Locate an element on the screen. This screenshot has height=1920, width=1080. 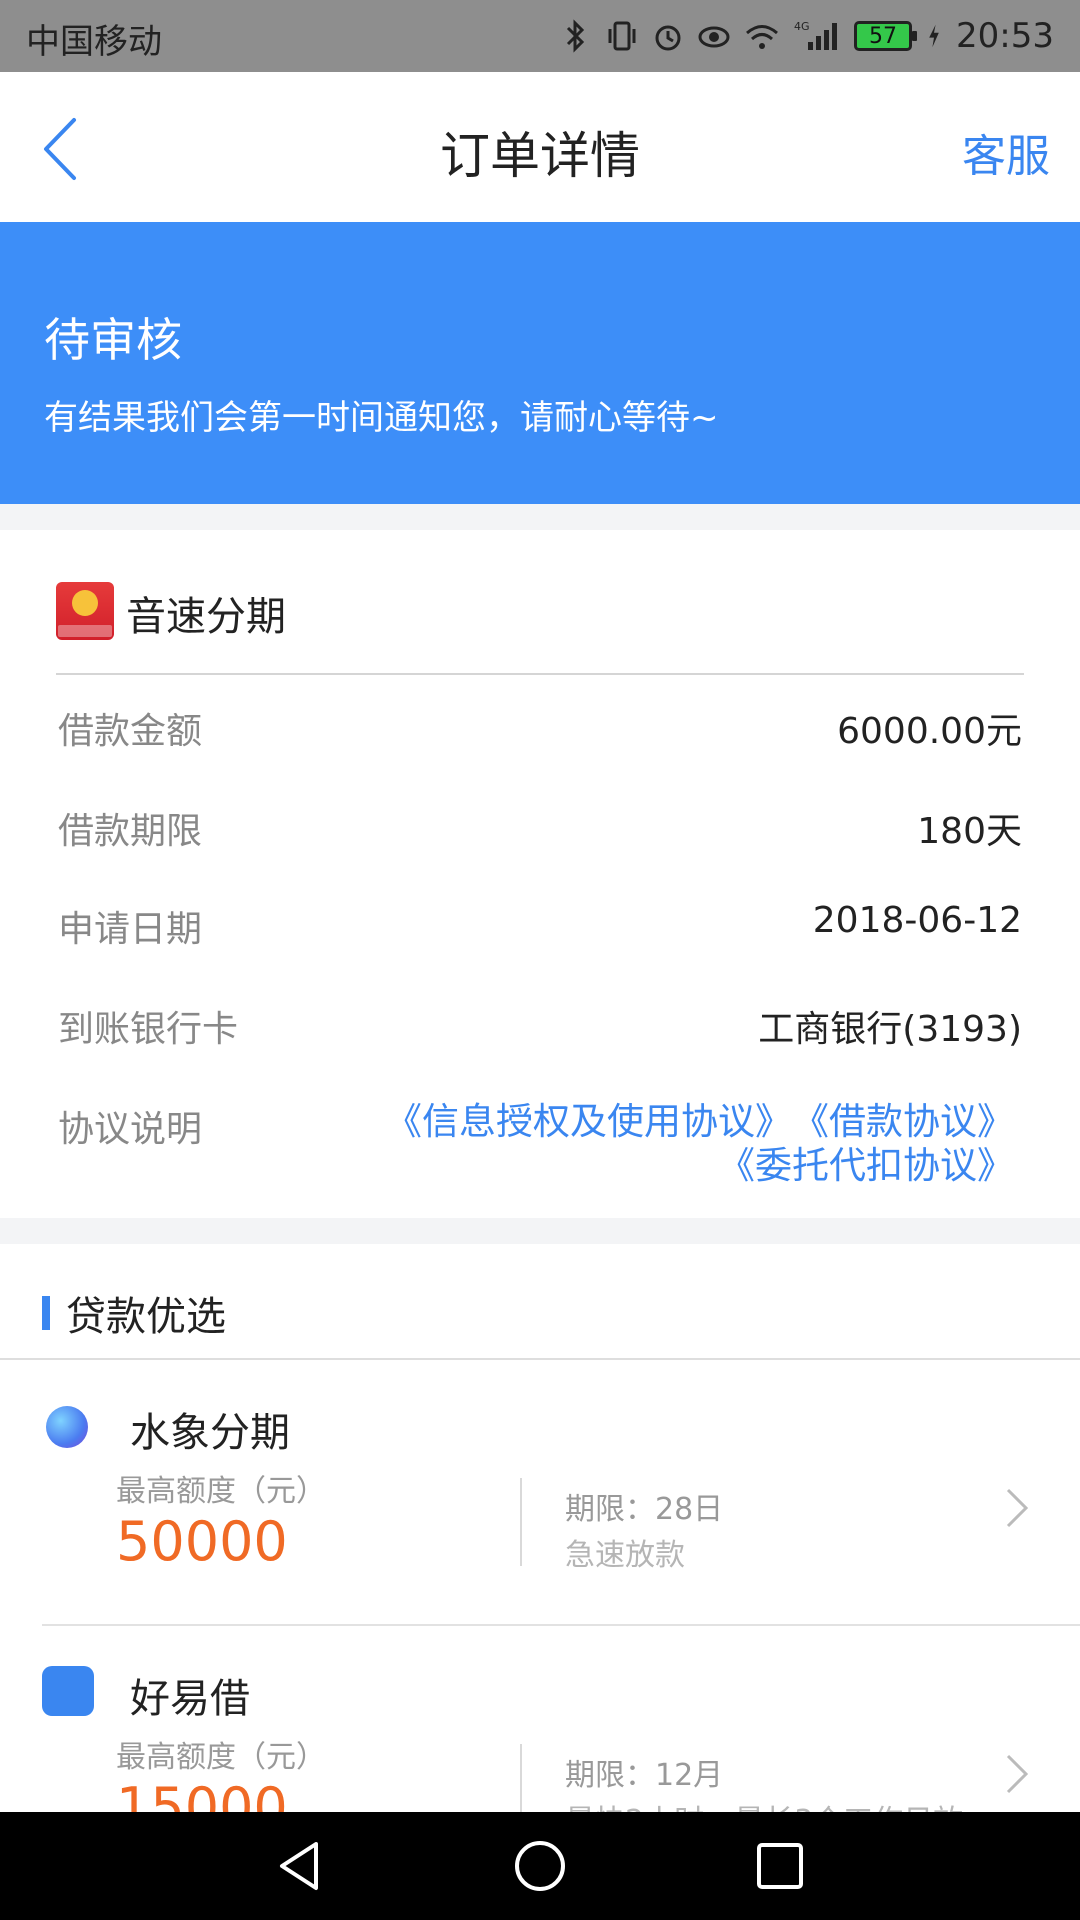
info-authorization-agreement-link: 《信息授权及使用协议》 is located at coordinates (588, 1122).